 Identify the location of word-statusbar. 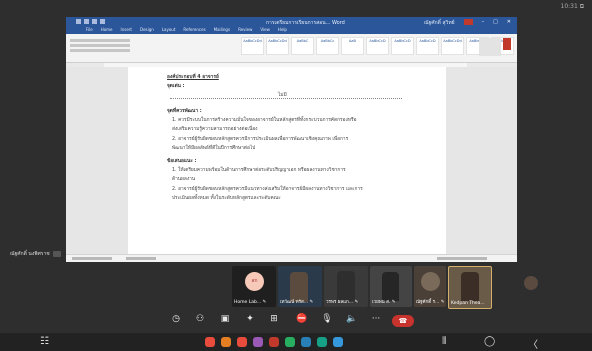
(291, 258).